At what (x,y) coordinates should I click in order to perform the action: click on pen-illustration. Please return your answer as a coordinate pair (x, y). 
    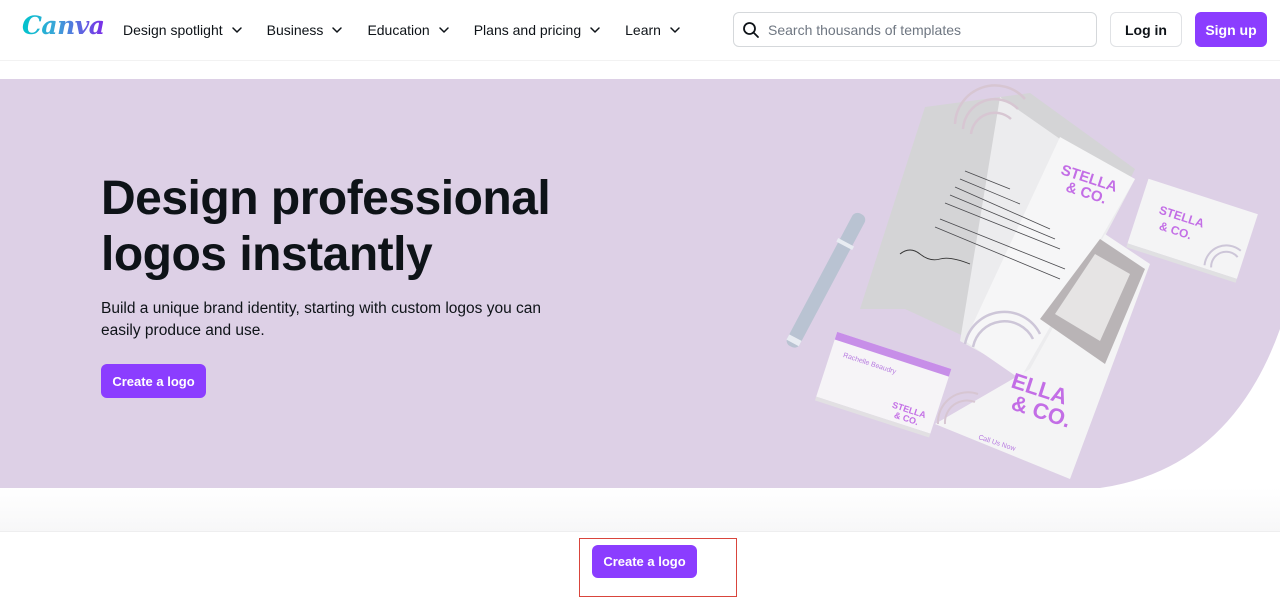
    Looking at the image, I should click on (826, 280).